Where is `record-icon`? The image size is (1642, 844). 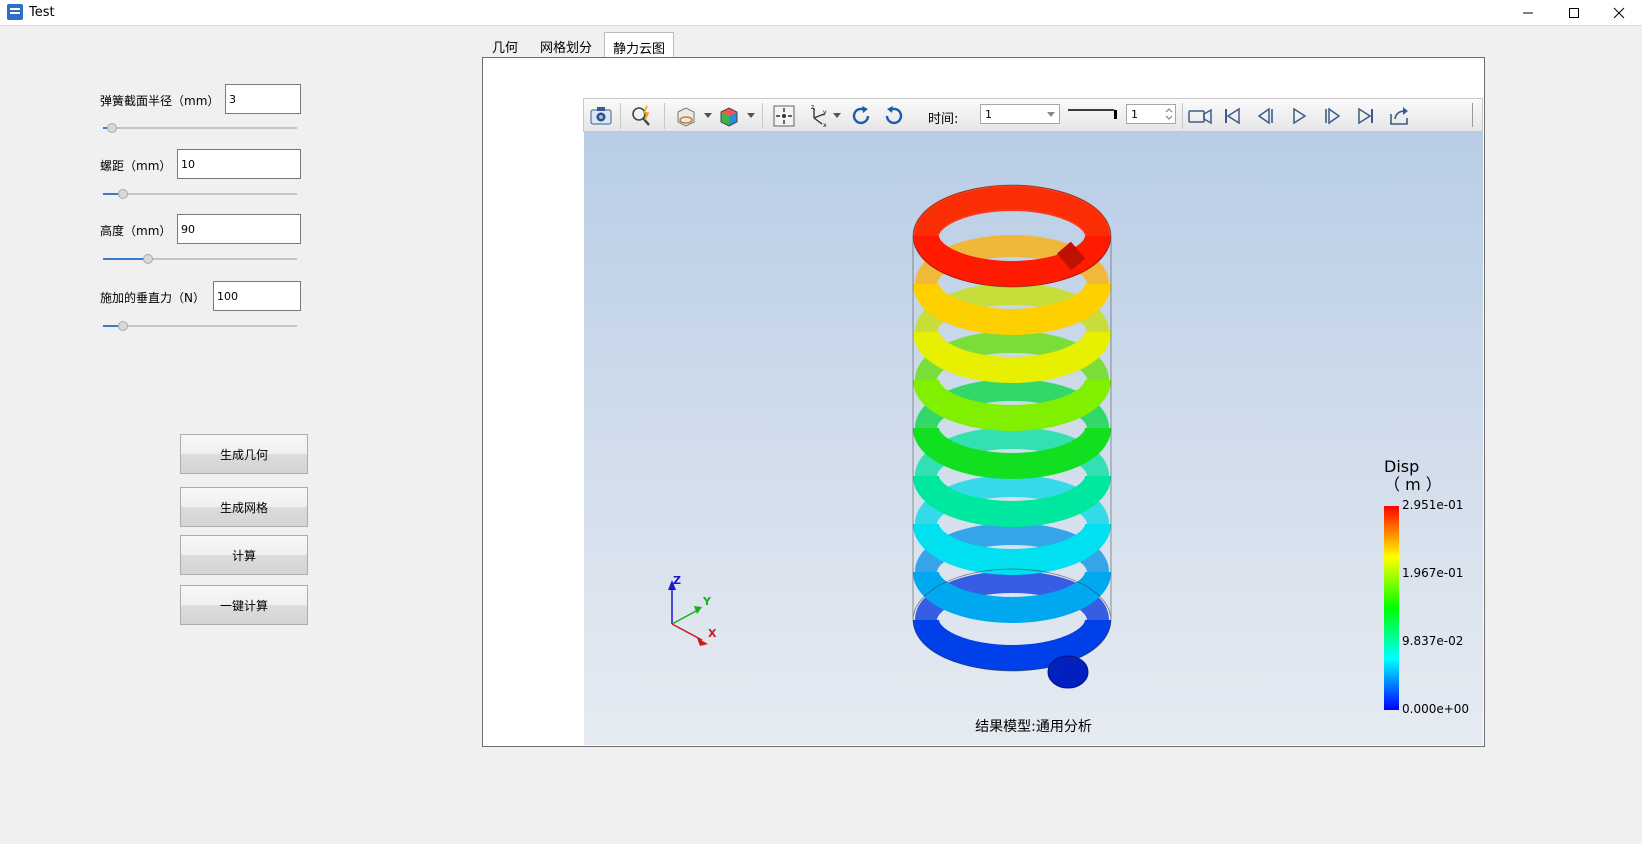
record-icon is located at coordinates (1200, 116).